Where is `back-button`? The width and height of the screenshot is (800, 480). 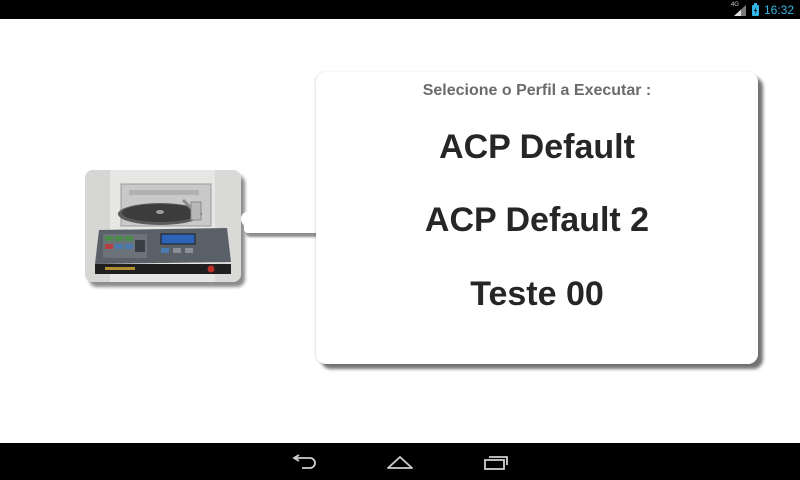
back-button is located at coordinates (304, 462).